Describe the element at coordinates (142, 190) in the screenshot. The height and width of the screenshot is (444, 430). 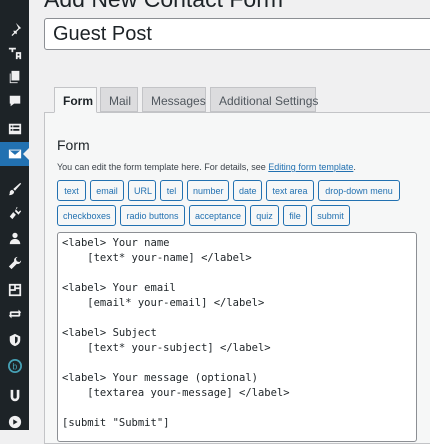
I see `tag-button-url: URL` at that location.